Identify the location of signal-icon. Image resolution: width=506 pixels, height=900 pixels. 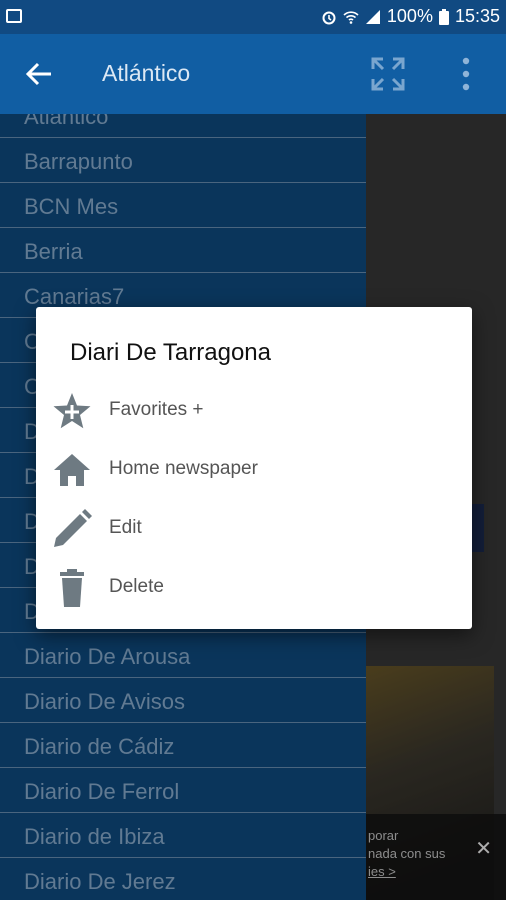
(372, 16).